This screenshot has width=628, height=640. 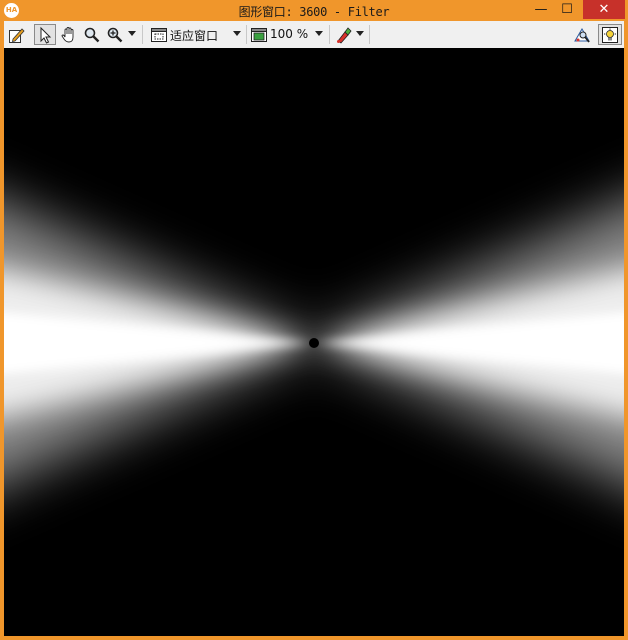 I want to click on pointer-icon, so click(x=46, y=35).